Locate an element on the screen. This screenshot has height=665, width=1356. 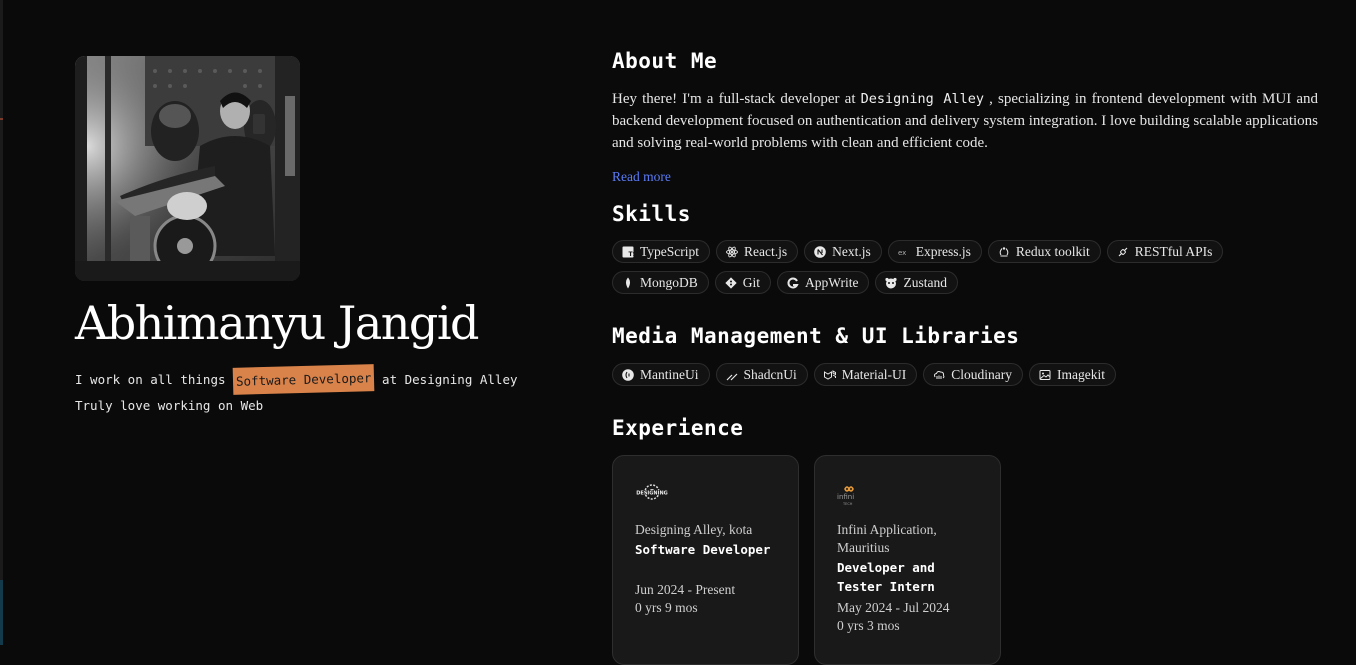
media-label: MantineUi is located at coordinates (669, 374).